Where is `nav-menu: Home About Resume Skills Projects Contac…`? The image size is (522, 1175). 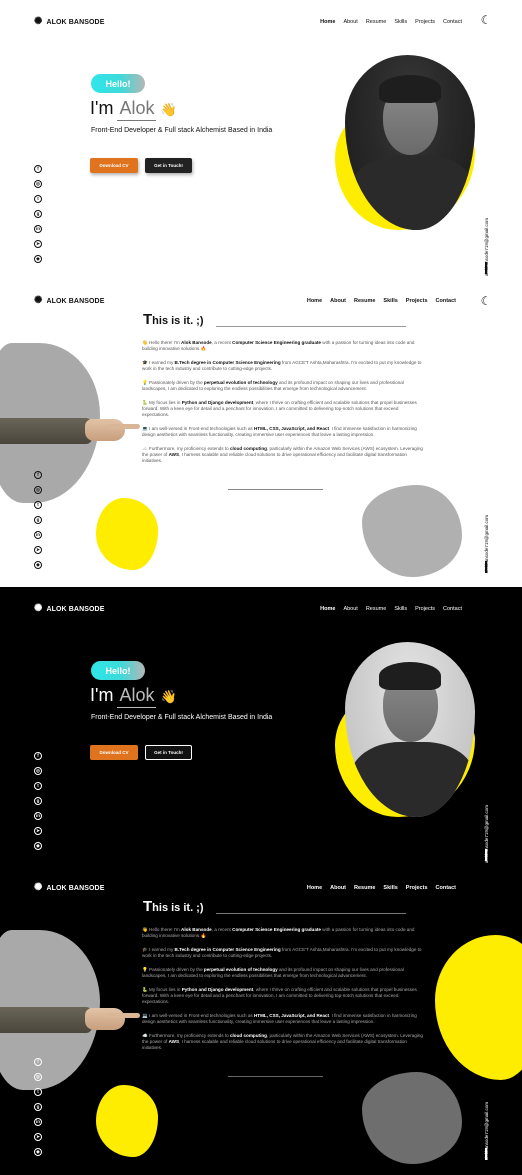
nav-menu: Home About Resume Skills Projects Contac… is located at coordinates (381, 888).